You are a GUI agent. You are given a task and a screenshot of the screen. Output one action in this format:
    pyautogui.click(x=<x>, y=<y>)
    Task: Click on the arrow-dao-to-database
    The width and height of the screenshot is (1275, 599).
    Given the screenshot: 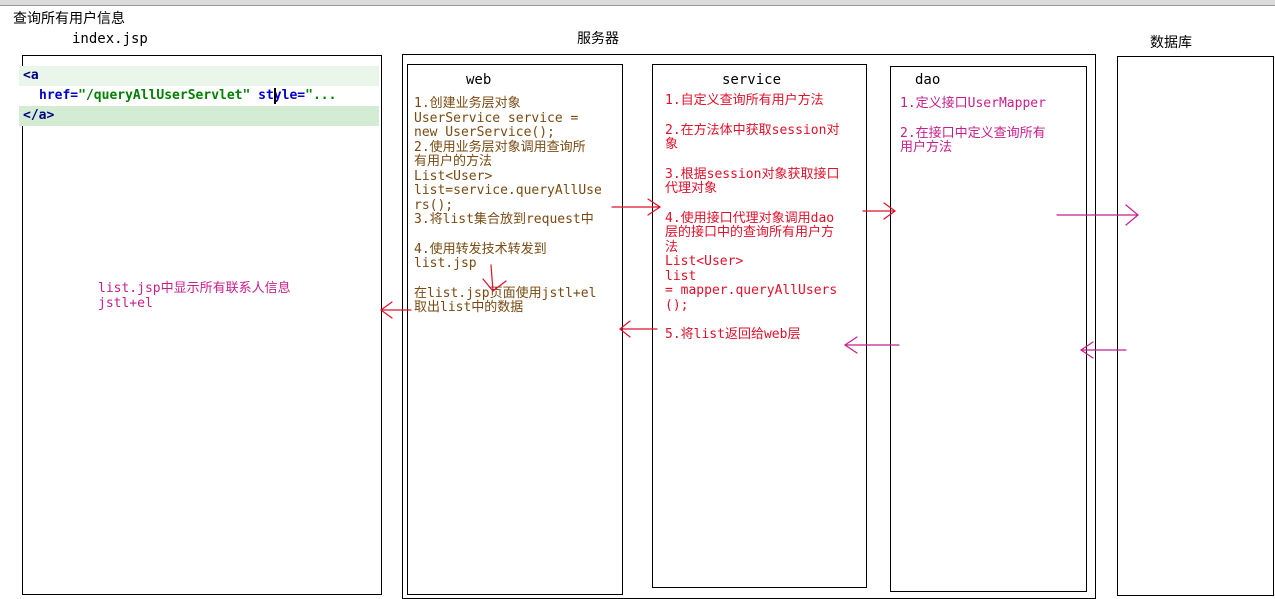 What is the action you would take?
    pyautogui.click(x=1097, y=215)
    